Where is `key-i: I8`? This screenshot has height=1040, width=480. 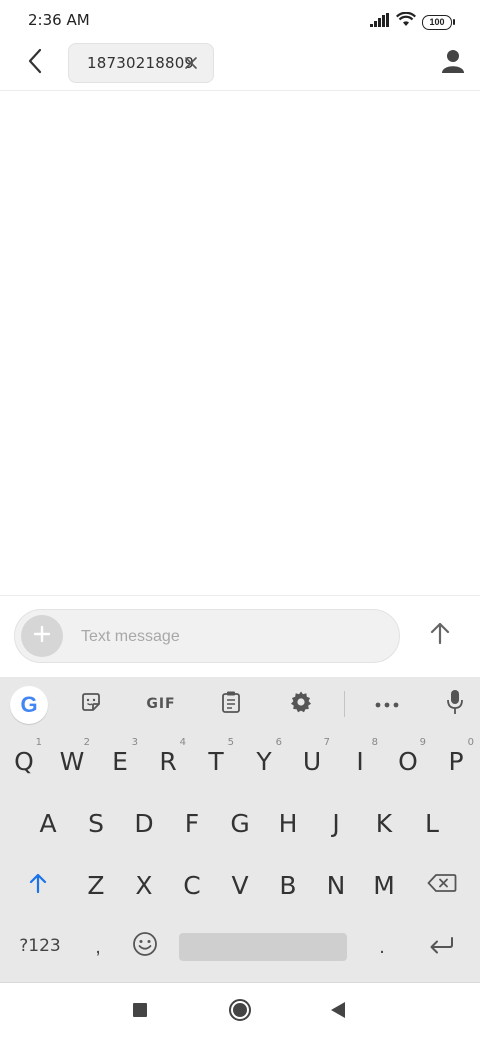
key-i: I8 is located at coordinates (360, 761).